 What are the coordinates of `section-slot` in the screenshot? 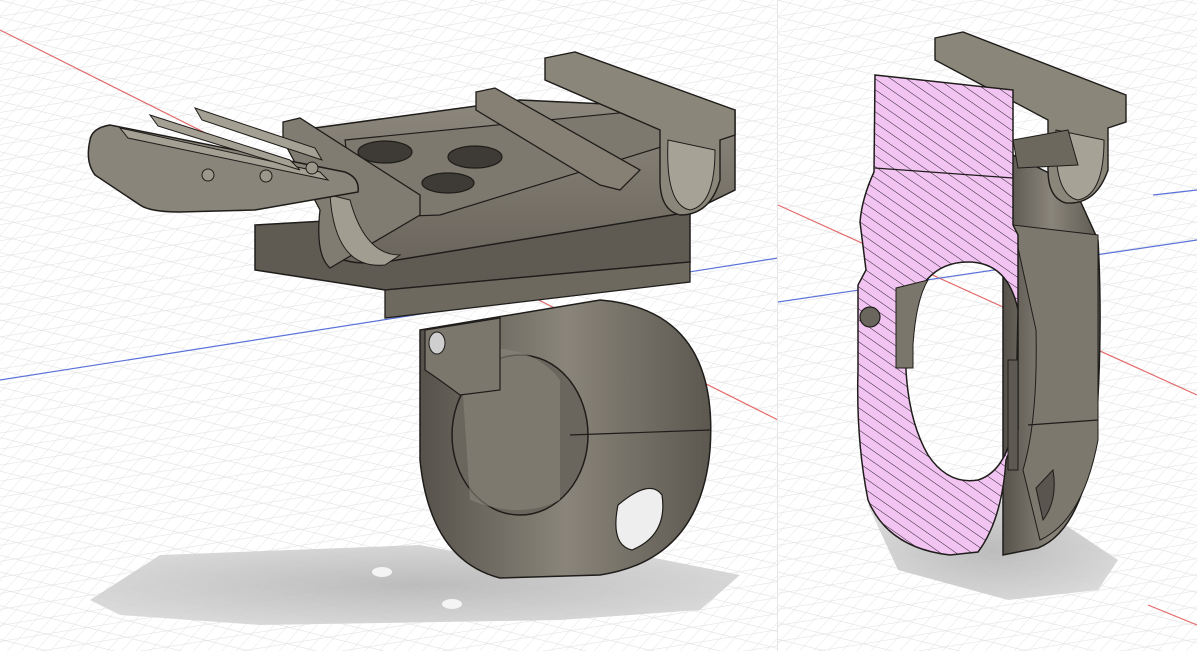 It's located at (1013, 415).